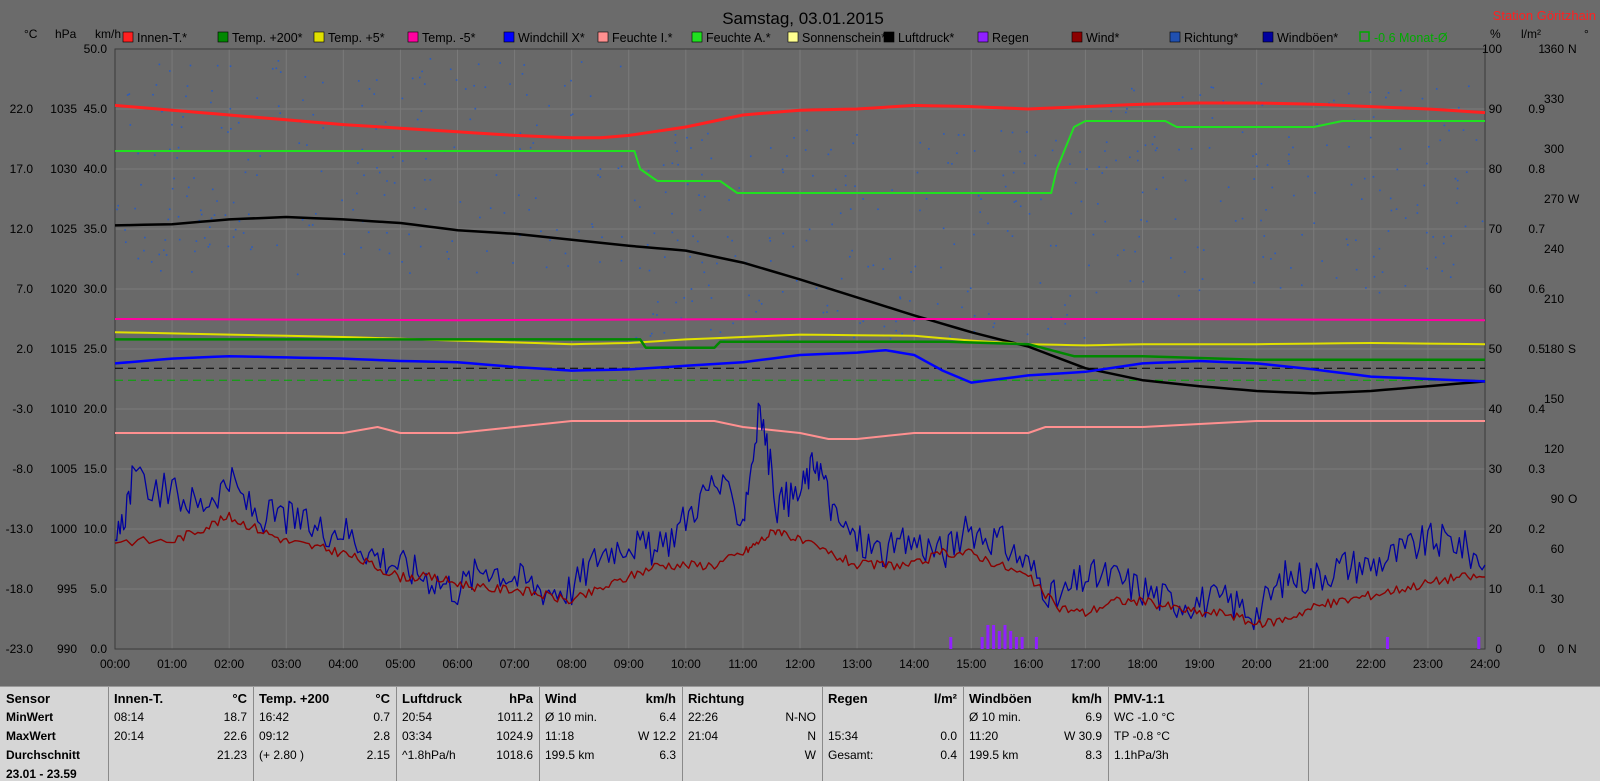 The image size is (1600, 781). Describe the element at coordinates (63, 169) in the screenshot. I see `left-tick-label: 1030` at that location.